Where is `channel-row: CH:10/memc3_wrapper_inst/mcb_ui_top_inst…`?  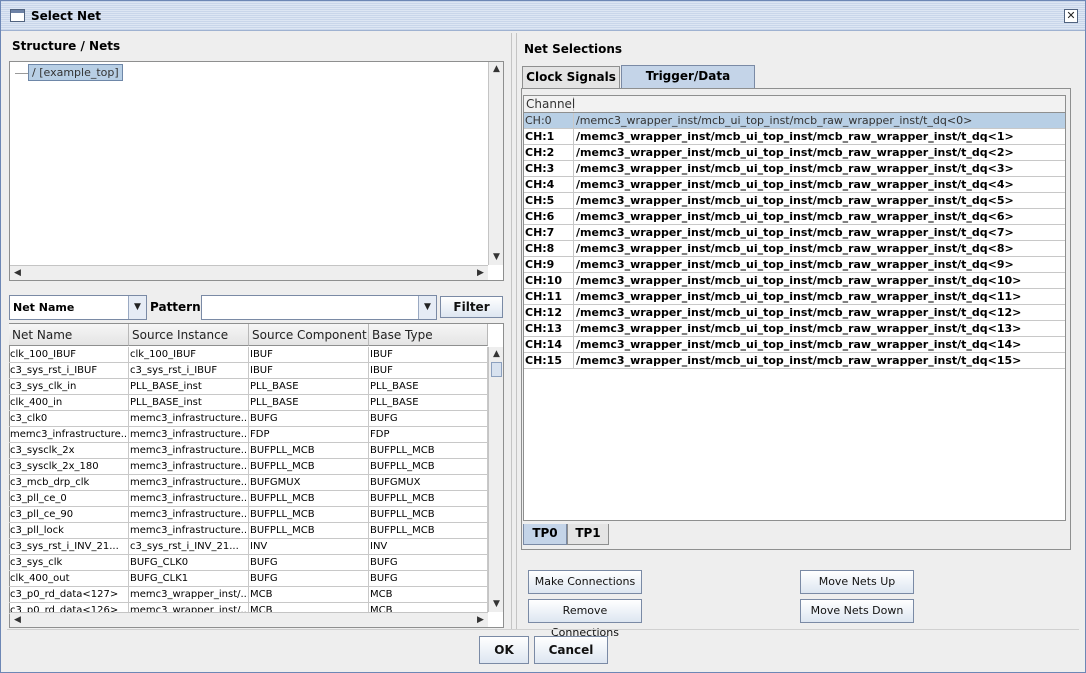
channel-row: CH:10/memc3_wrapper_inst/mcb_ui_top_inst… is located at coordinates (794, 281).